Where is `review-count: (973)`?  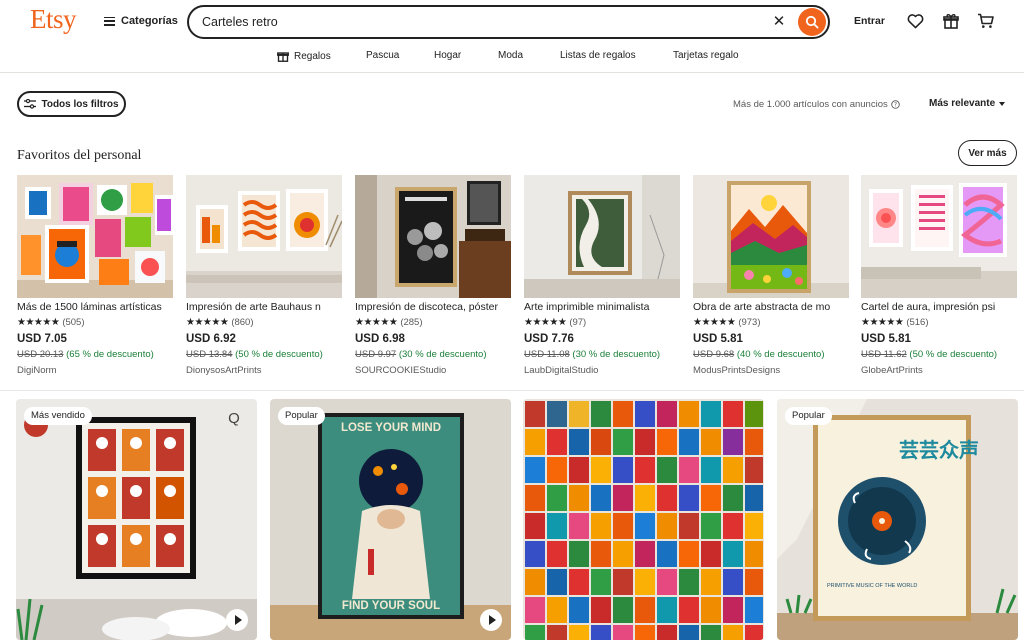 review-count: (973) is located at coordinates (749, 322).